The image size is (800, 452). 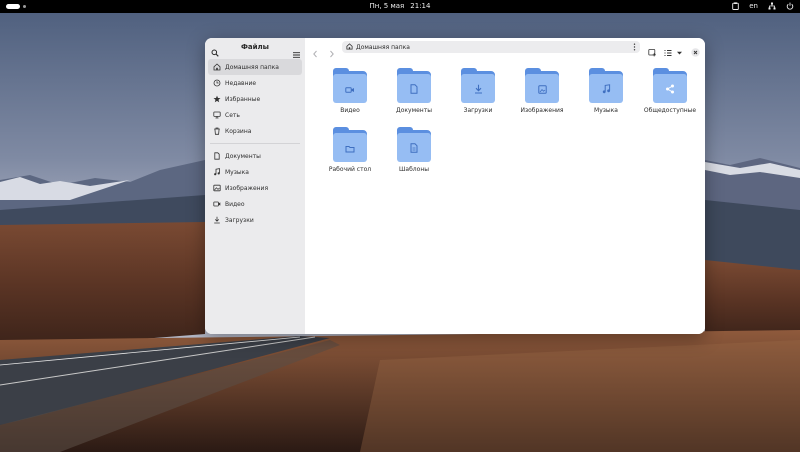 I want to click on clock: Пн, 5 мая 21:14, so click(x=400, y=6).